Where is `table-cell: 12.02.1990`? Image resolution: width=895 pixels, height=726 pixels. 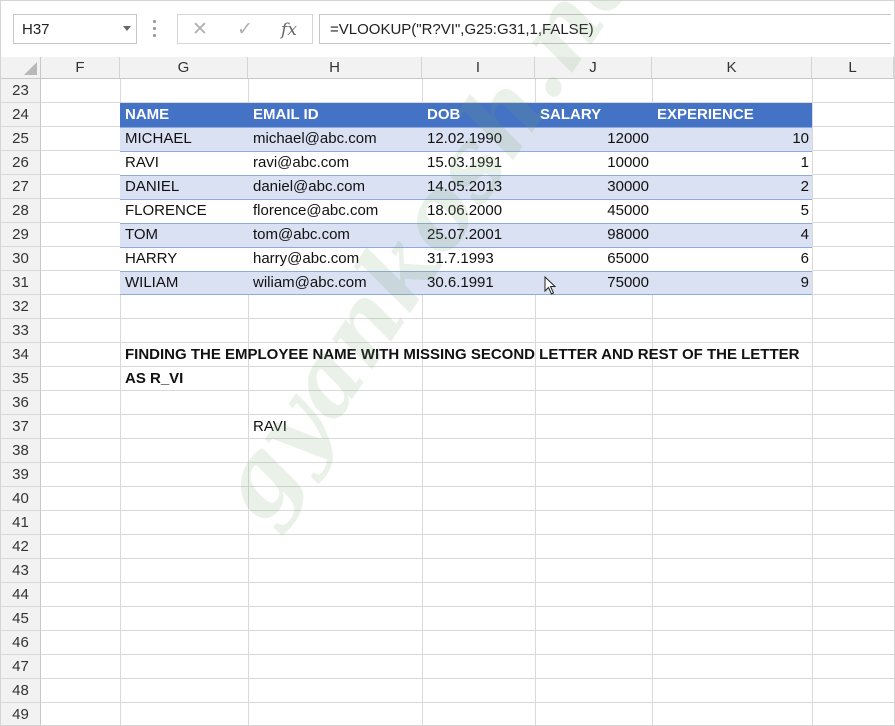 table-cell: 12.02.1990 is located at coordinates (464, 139).